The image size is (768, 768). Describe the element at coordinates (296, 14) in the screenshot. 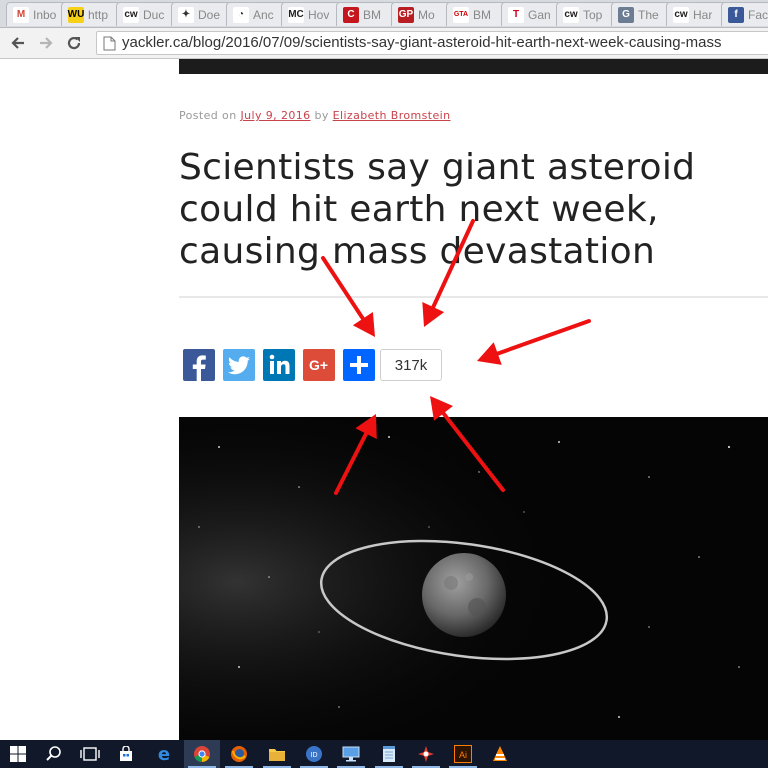

I see `mc-icon: MC` at that location.